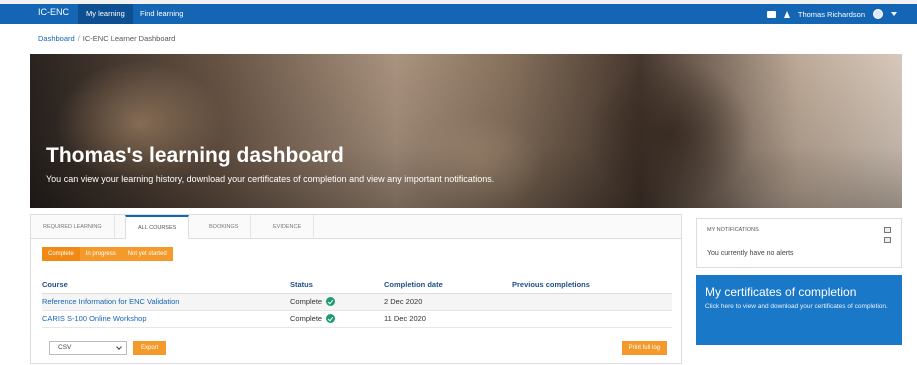 The width and height of the screenshot is (917, 365). What do you see at coordinates (166, 285) in the screenshot?
I see `column-header-course: Course` at bounding box center [166, 285].